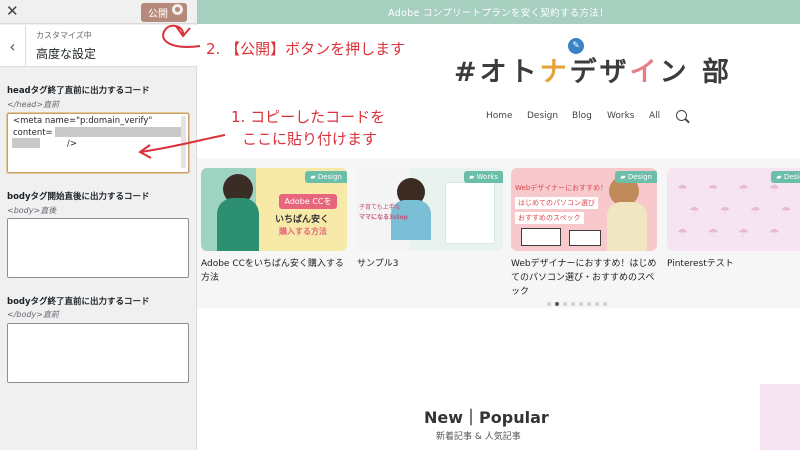 The image size is (800, 450). I want to click on annotation-arrows, so click(182, 91).